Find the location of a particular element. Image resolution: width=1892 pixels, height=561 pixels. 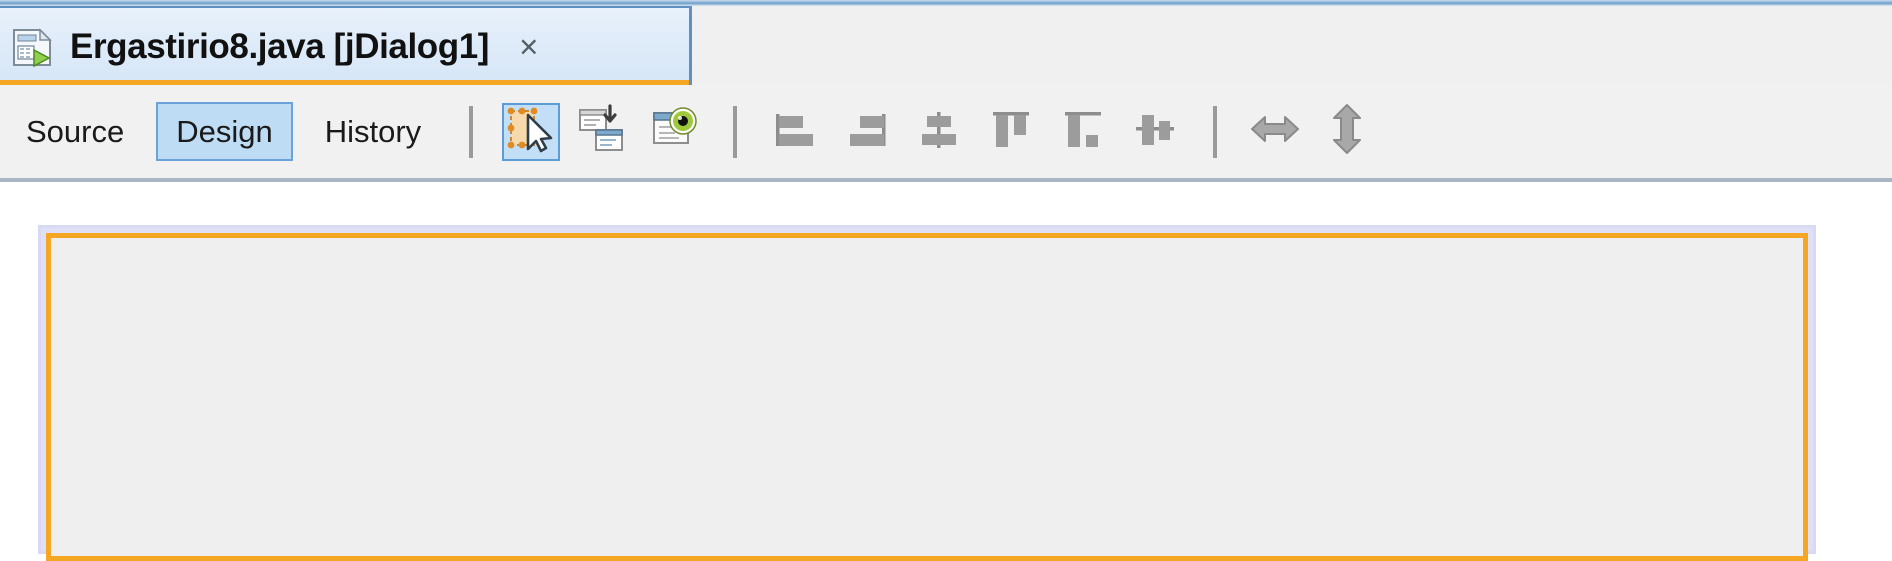

align-center-vertical-button is located at coordinates (1155, 132).